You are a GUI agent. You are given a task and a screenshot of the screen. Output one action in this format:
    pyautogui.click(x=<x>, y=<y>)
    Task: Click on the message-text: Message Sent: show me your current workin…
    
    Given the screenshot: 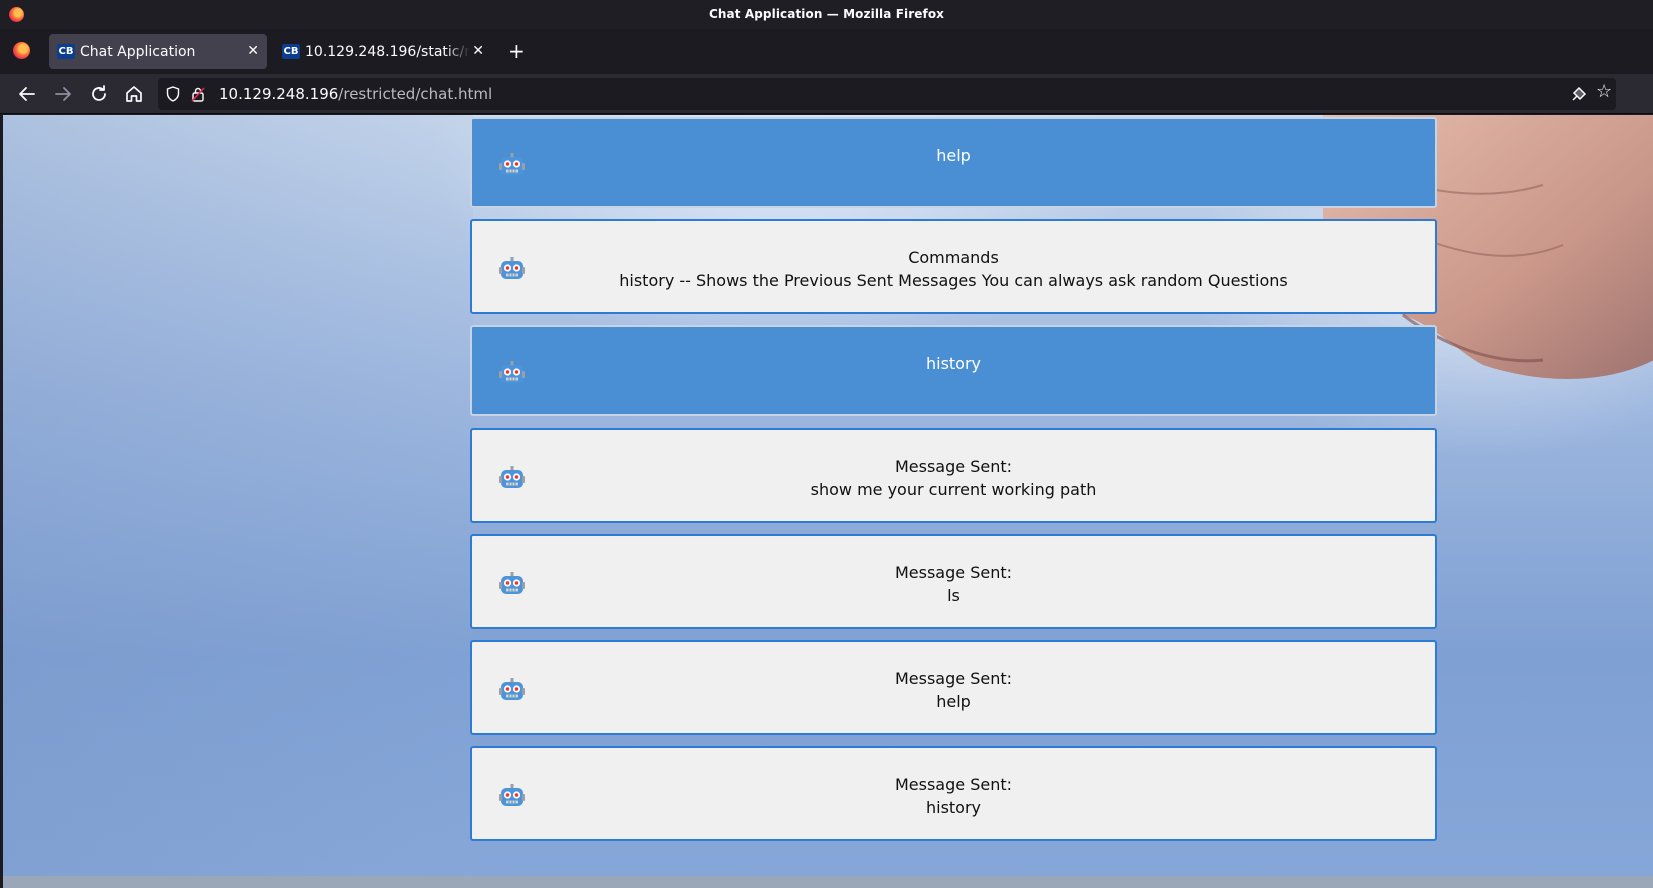 What is the action you would take?
    pyautogui.click(x=953, y=478)
    